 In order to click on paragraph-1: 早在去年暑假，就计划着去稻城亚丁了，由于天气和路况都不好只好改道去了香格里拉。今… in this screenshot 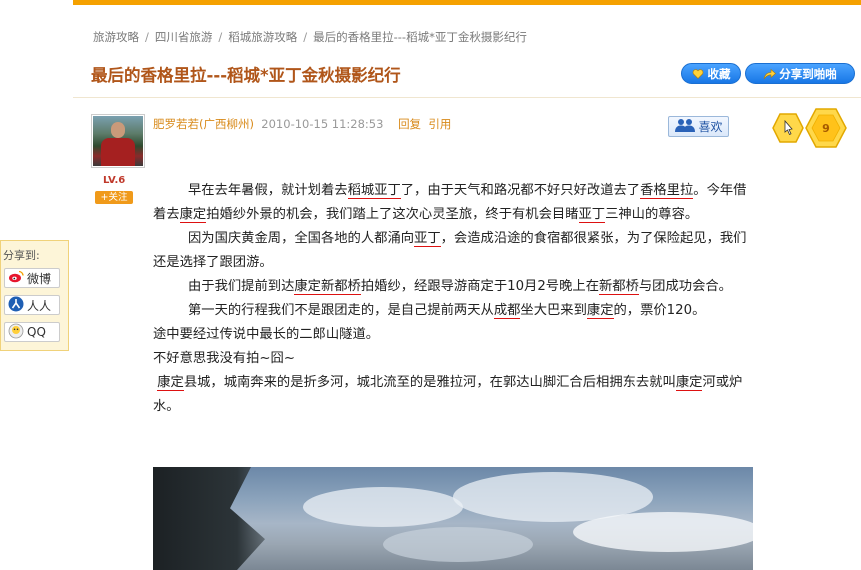, I will do `click(450, 203)`.